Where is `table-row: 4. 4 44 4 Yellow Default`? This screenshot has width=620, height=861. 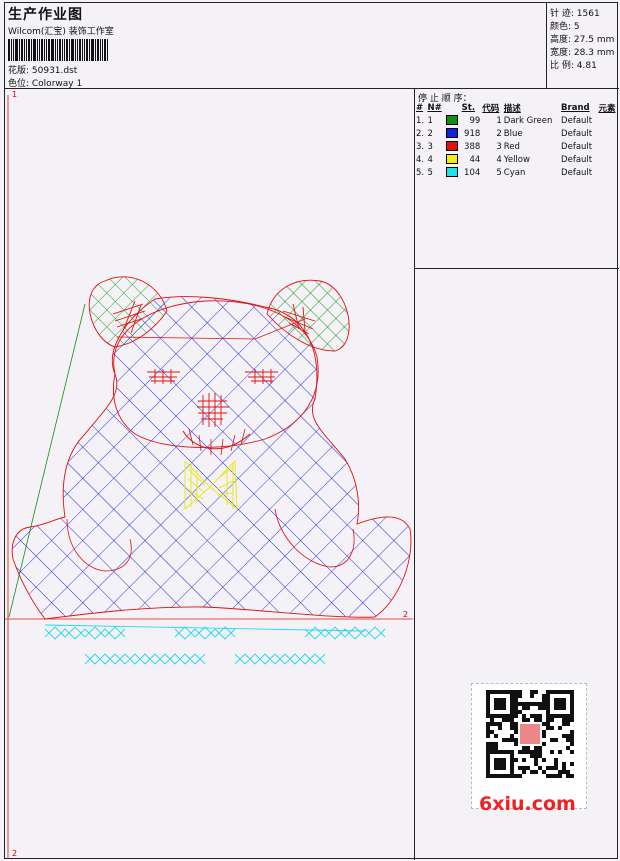 table-row: 4. 4 44 4 Yellow Default is located at coordinates (517, 159).